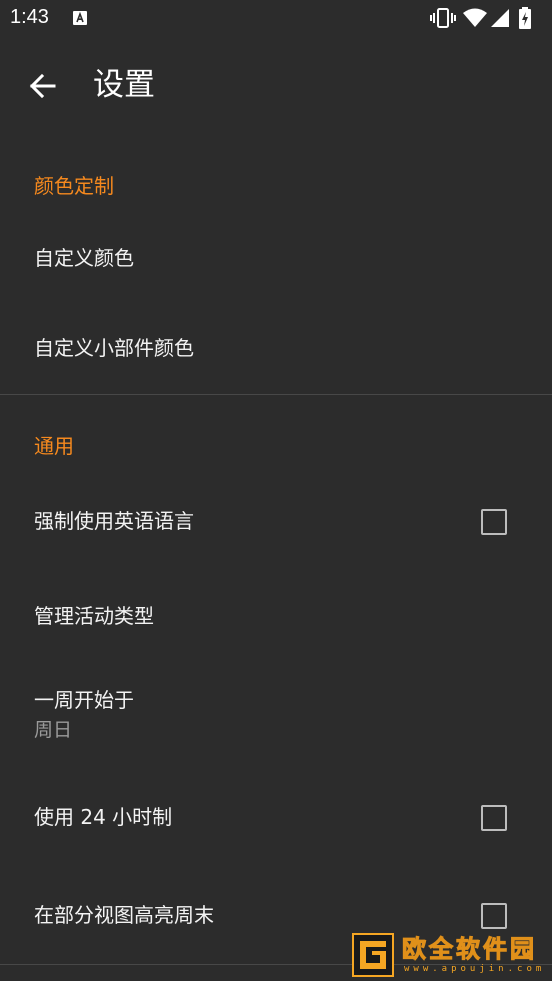 This screenshot has width=552, height=981. What do you see at coordinates (94, 616) in the screenshot?
I see `pref-manage-event-types: 管理活动类型` at bounding box center [94, 616].